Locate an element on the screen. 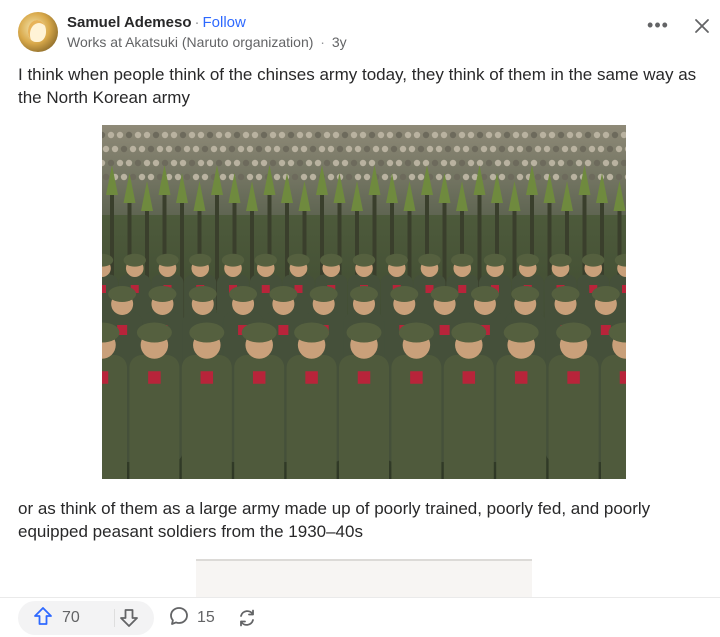  more-options-icon: ••• is located at coordinates (658, 26).